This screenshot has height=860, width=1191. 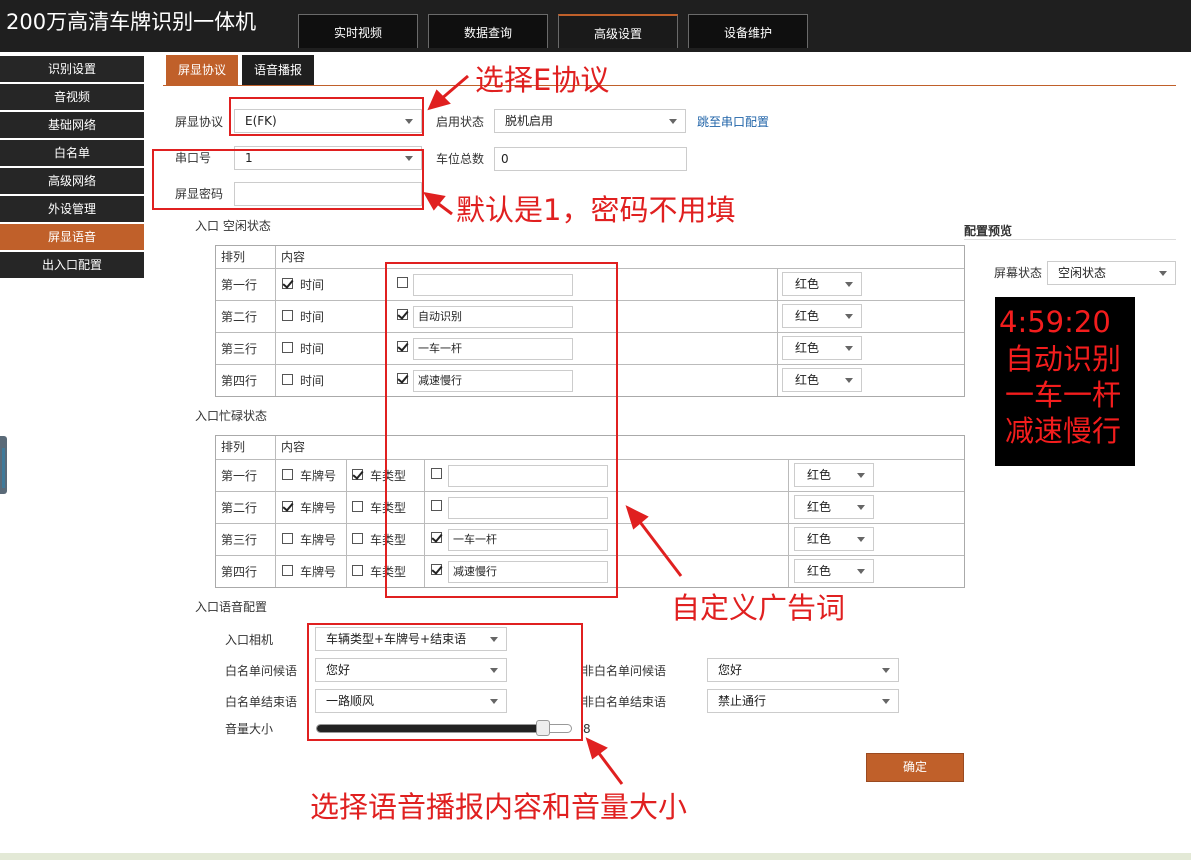 I want to click on footer-bar, so click(x=595, y=856).